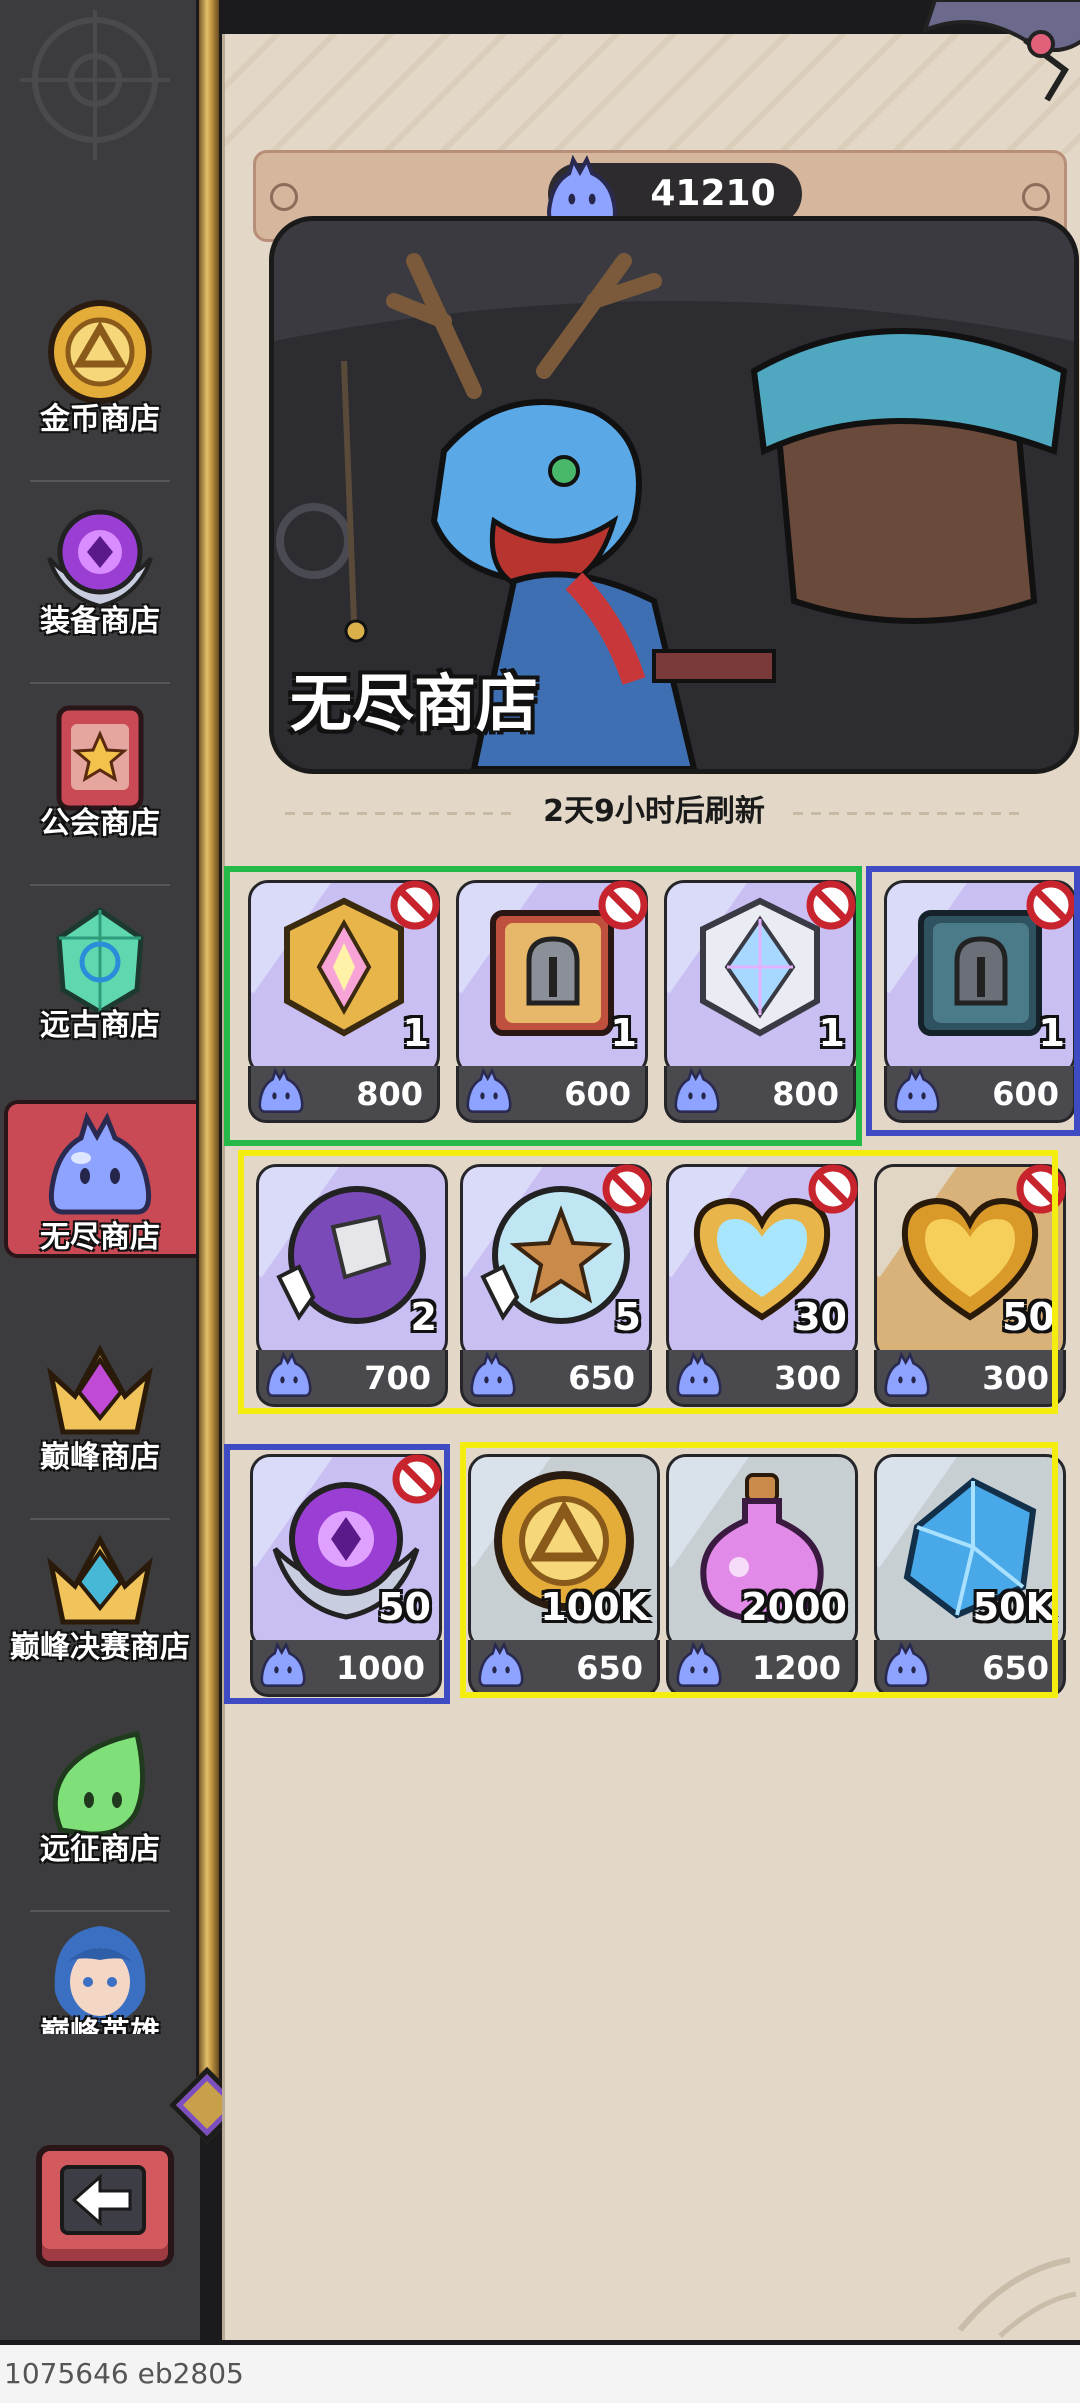 The height and width of the screenshot is (2403, 1080). I want to click on sidebar-item-label: 公会商店, so click(100, 823).